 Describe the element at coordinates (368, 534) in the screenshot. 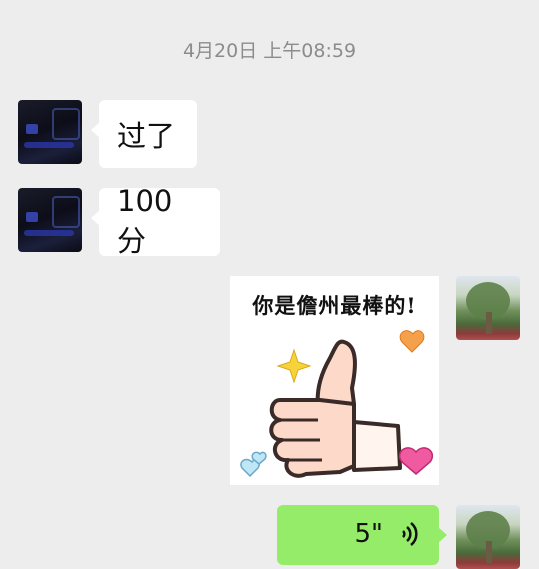

I see `voice-duration: 5"` at that location.